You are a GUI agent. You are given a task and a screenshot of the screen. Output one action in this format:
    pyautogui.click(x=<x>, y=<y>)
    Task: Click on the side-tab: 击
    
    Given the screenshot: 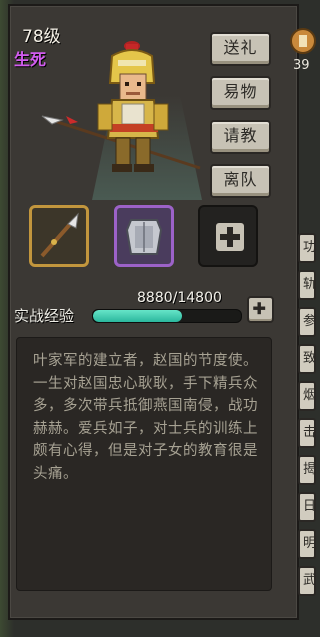 What is the action you would take?
    pyautogui.click(x=307, y=433)
    